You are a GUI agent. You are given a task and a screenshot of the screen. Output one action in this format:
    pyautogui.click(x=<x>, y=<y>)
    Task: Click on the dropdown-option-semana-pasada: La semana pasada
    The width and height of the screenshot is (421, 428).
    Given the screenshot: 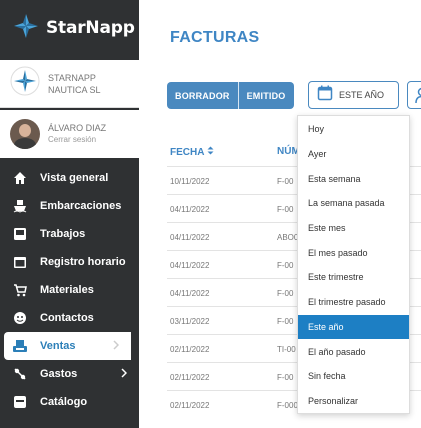 What is the action you would take?
    pyautogui.click(x=353, y=203)
    